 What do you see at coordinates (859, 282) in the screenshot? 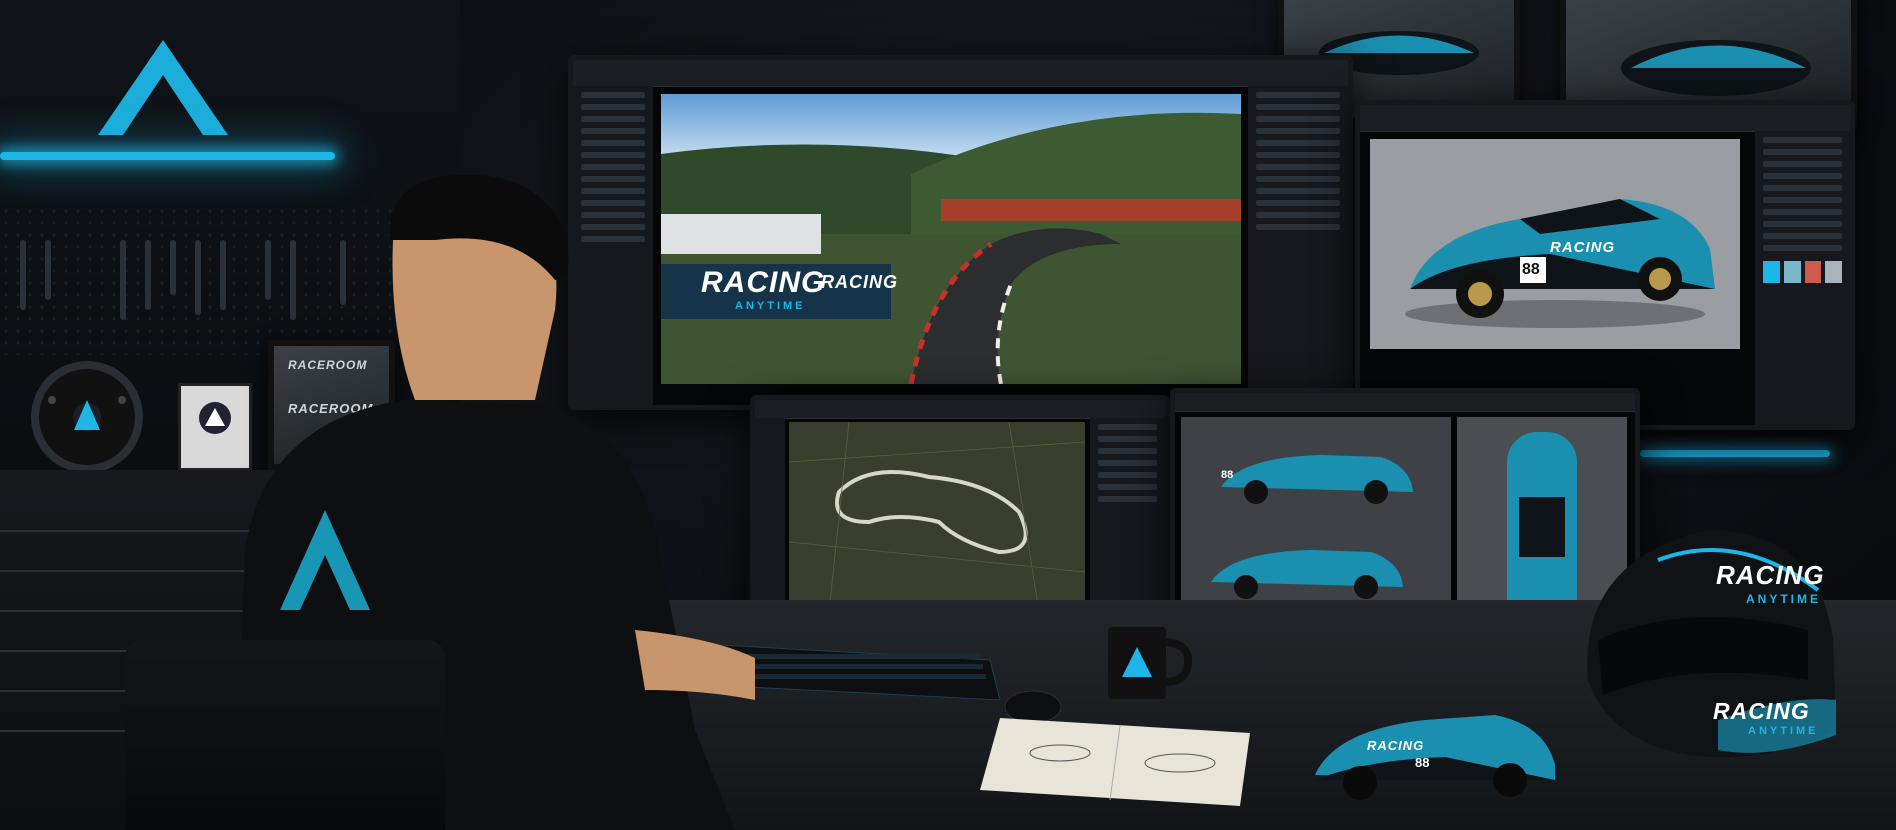
I see `track-banner-repeat: RACING` at bounding box center [859, 282].